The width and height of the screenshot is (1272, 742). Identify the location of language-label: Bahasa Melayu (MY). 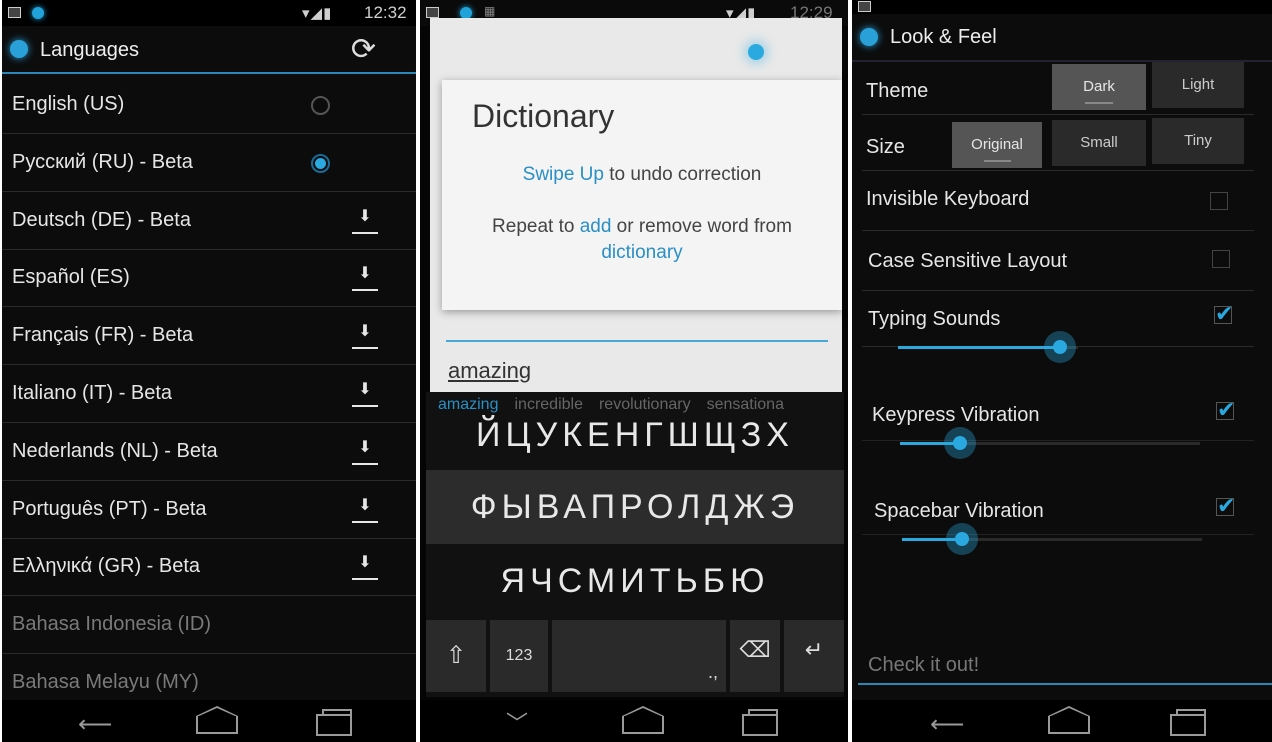
(105, 682).